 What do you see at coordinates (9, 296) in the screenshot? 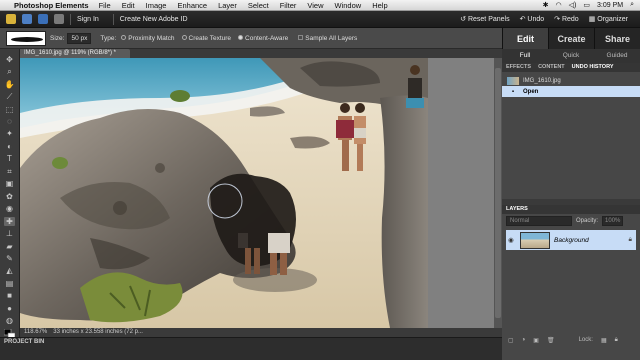
I see `shape-tool-icon: ■` at bounding box center [9, 296].